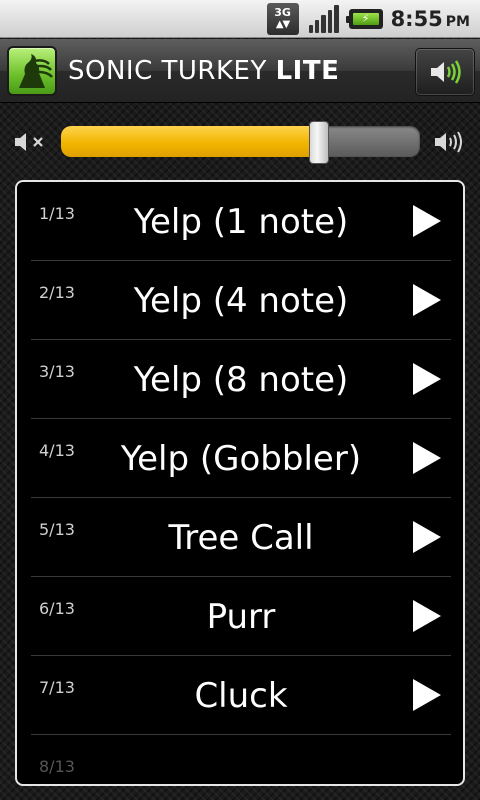 The image size is (480, 800). I want to click on sound-toggle-button, so click(445, 72).